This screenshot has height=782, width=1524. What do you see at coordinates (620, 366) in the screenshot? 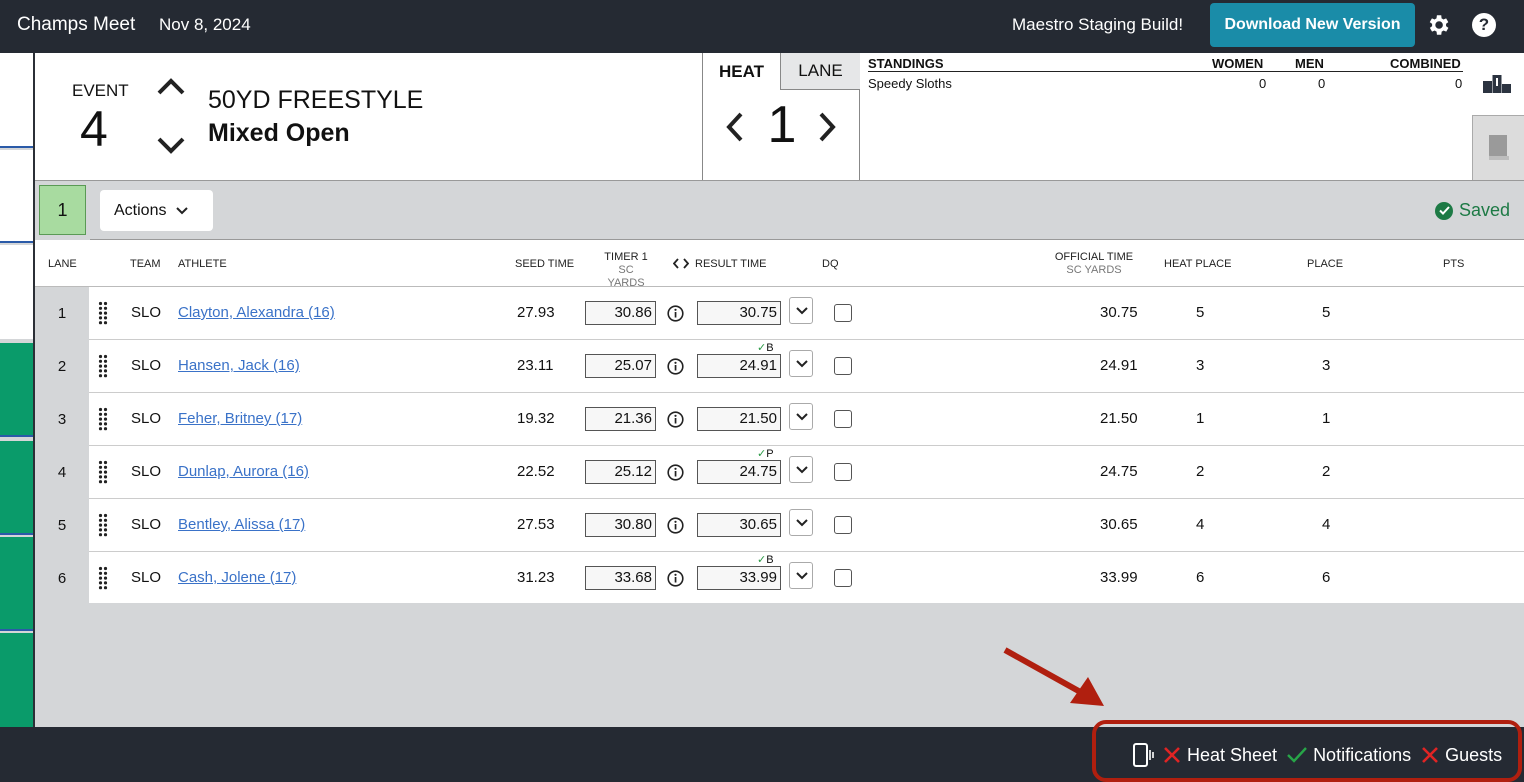
I see `timer1-input: 25.07` at bounding box center [620, 366].